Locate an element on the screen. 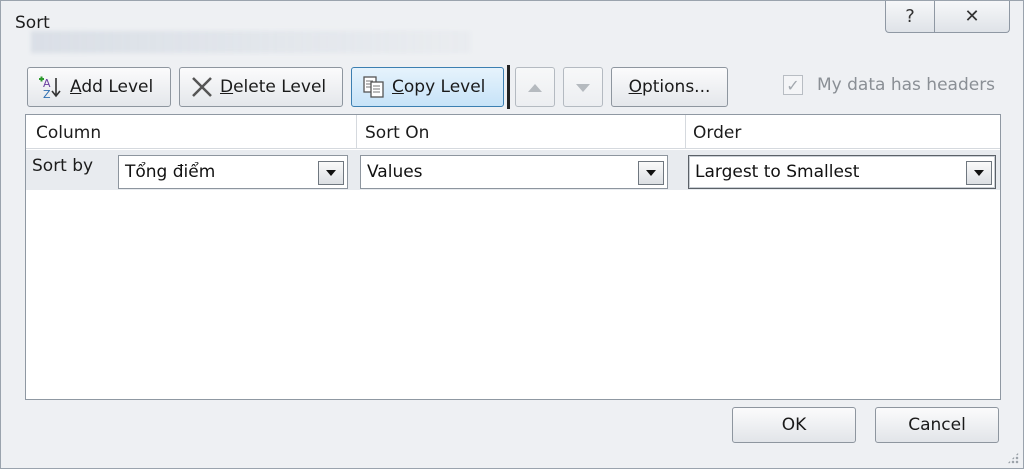 The height and width of the screenshot is (469, 1024). move-up-button is located at coordinates (535, 87).